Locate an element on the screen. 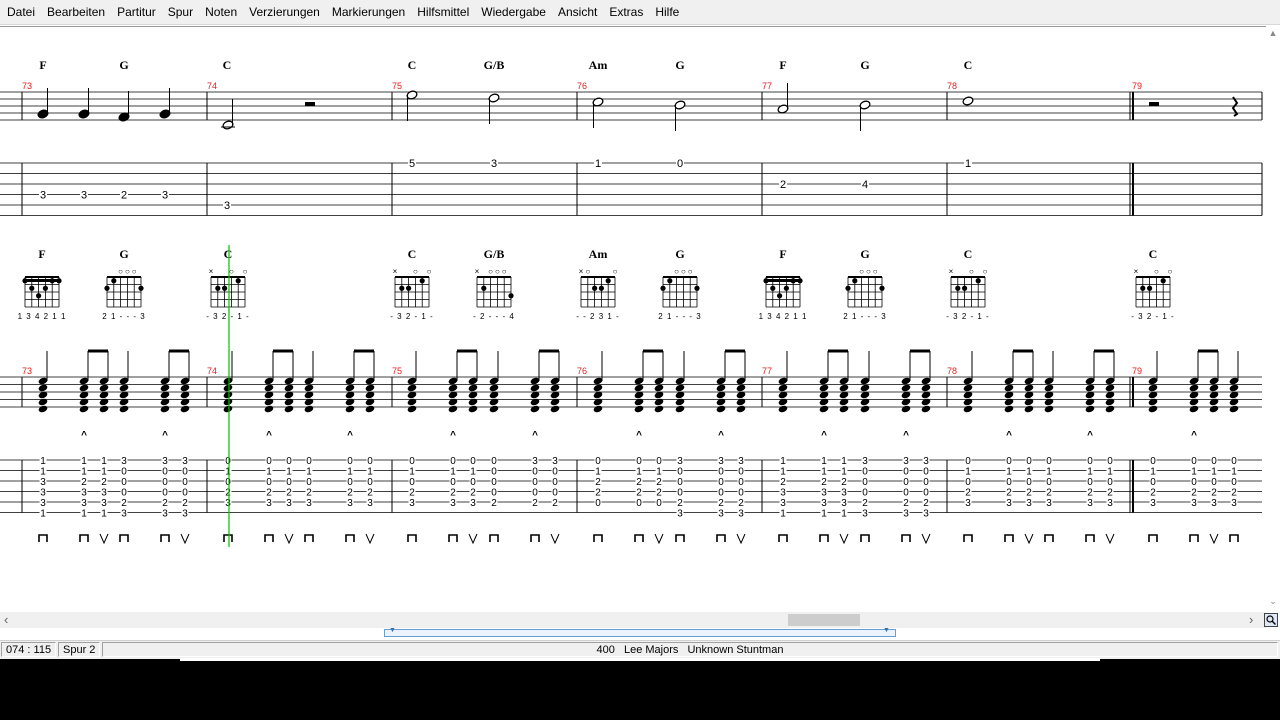  vertical-scrollbar: ▲ ⌄ is located at coordinates (1273, 319).